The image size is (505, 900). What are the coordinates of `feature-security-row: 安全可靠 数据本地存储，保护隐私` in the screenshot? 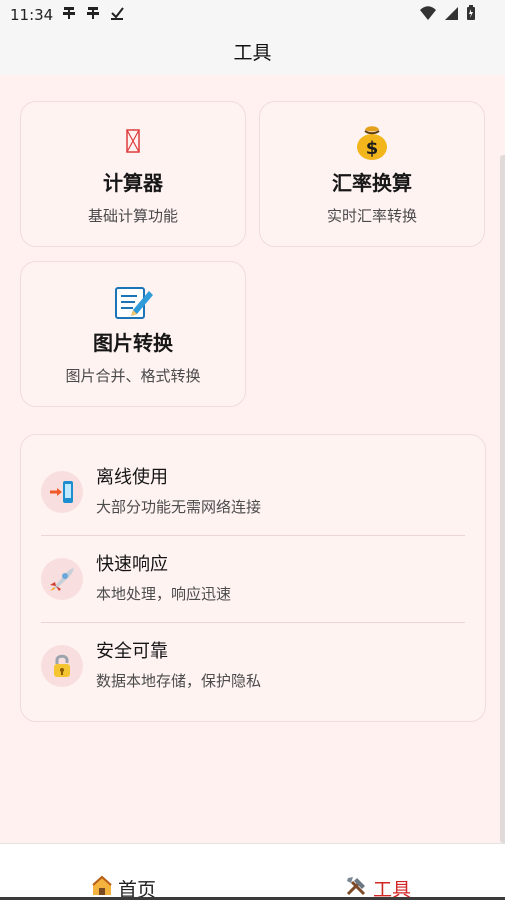 It's located at (253, 665).